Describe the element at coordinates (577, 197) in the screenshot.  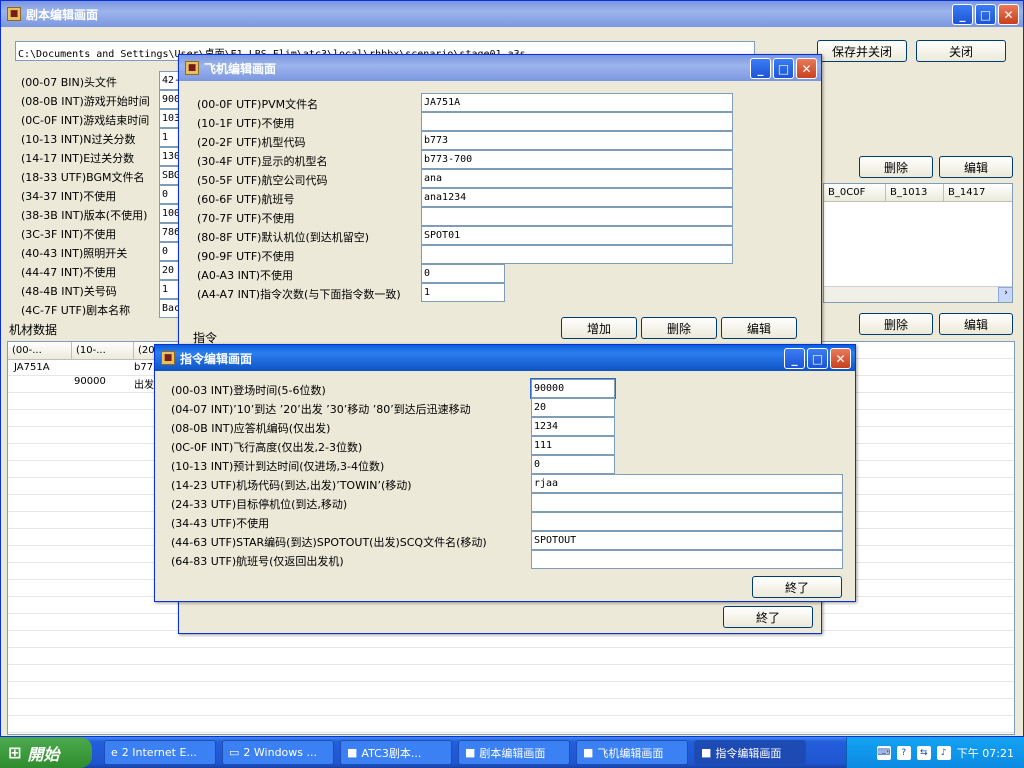
I see `field-input: ana1234` at that location.